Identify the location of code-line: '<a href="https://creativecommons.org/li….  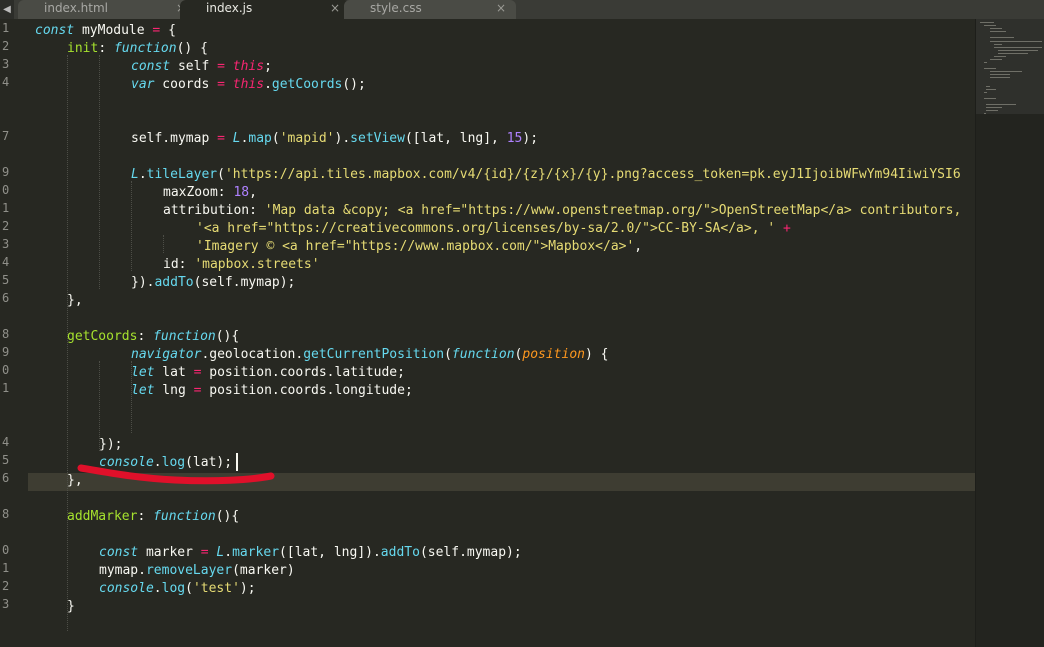
(493, 228).